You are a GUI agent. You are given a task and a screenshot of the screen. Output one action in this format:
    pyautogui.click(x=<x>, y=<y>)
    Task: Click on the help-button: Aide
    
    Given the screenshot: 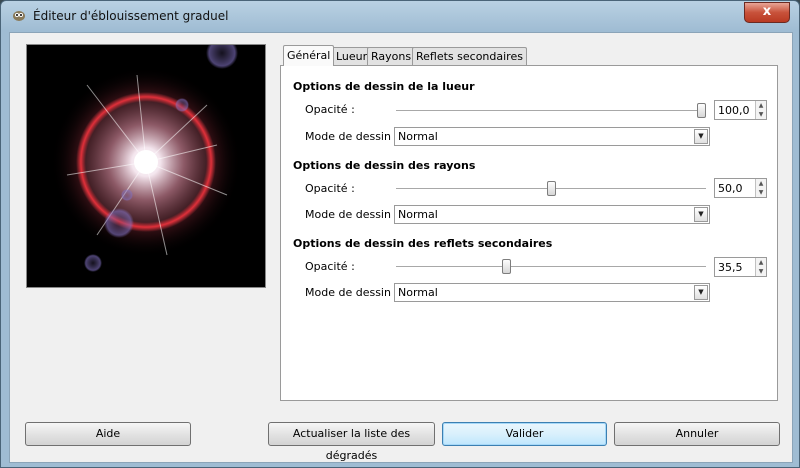 What is the action you would take?
    pyautogui.click(x=108, y=434)
    